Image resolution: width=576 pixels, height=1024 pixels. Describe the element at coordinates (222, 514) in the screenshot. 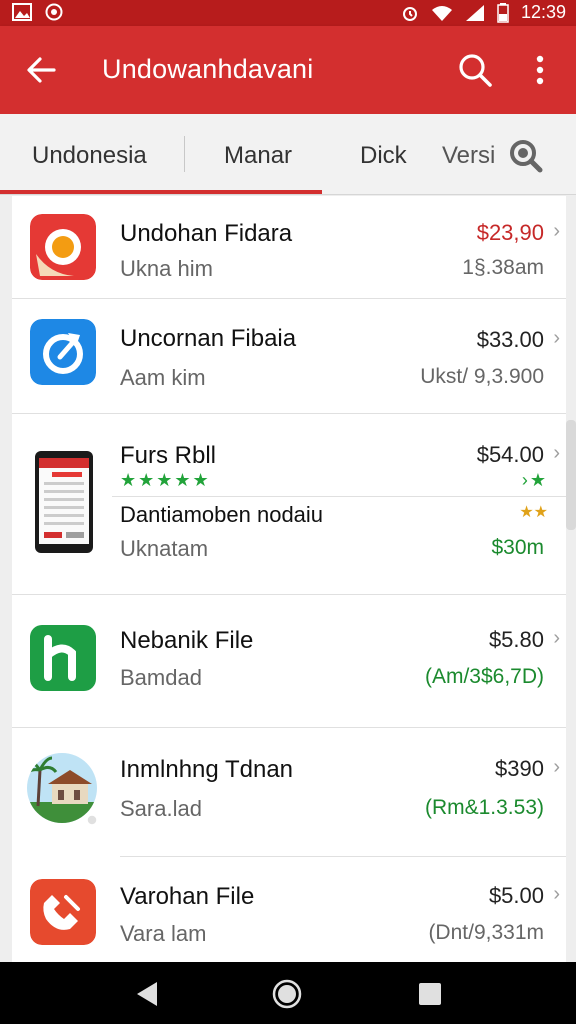

I see `item-subtitle-secondary: Dantiamoben nodaiu` at that location.